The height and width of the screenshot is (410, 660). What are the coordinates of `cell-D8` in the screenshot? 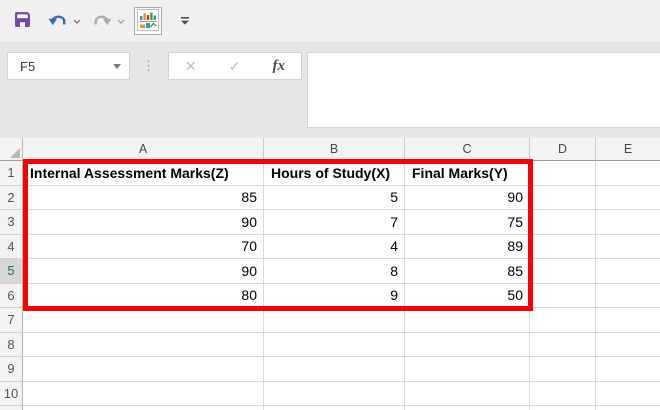 It's located at (563, 344).